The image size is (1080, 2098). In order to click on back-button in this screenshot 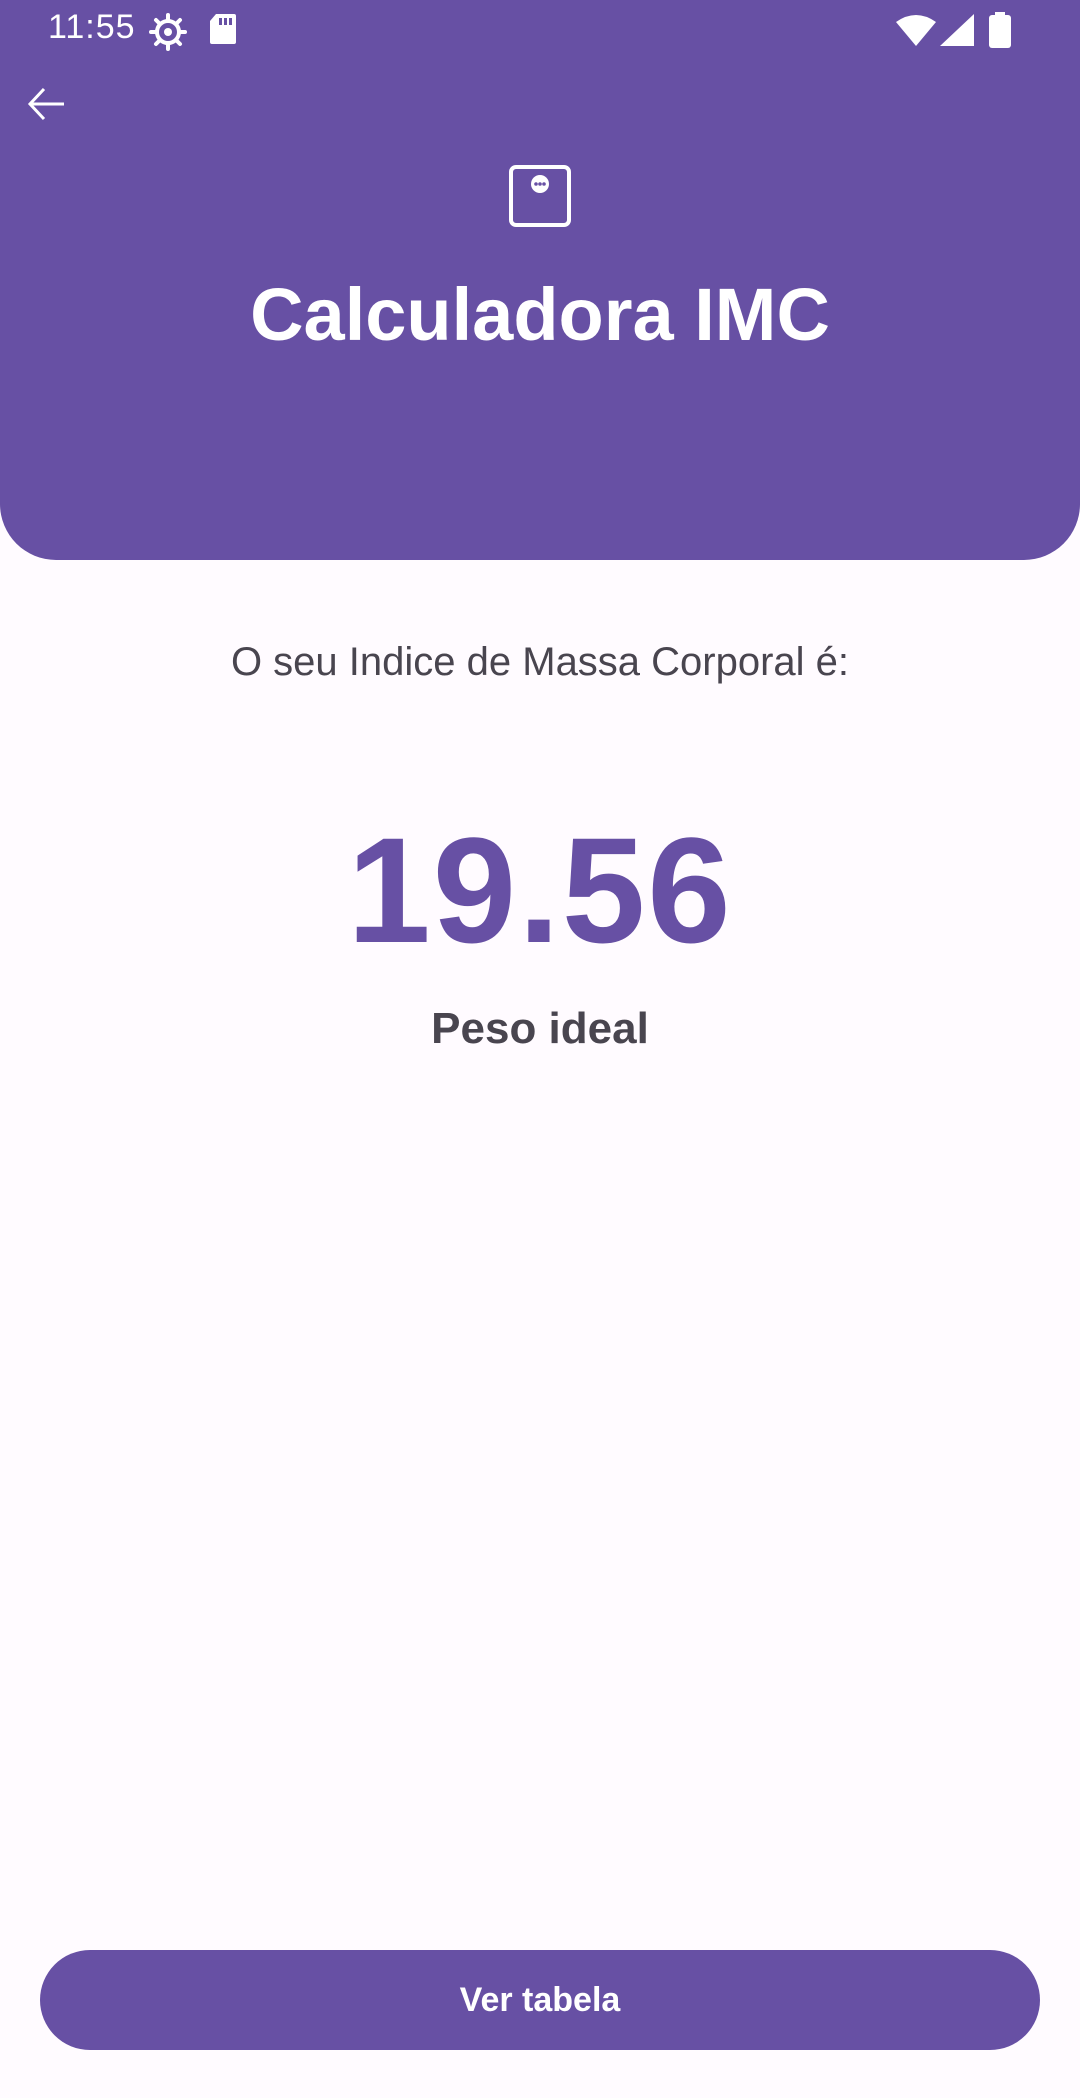, I will do `click(46, 104)`.